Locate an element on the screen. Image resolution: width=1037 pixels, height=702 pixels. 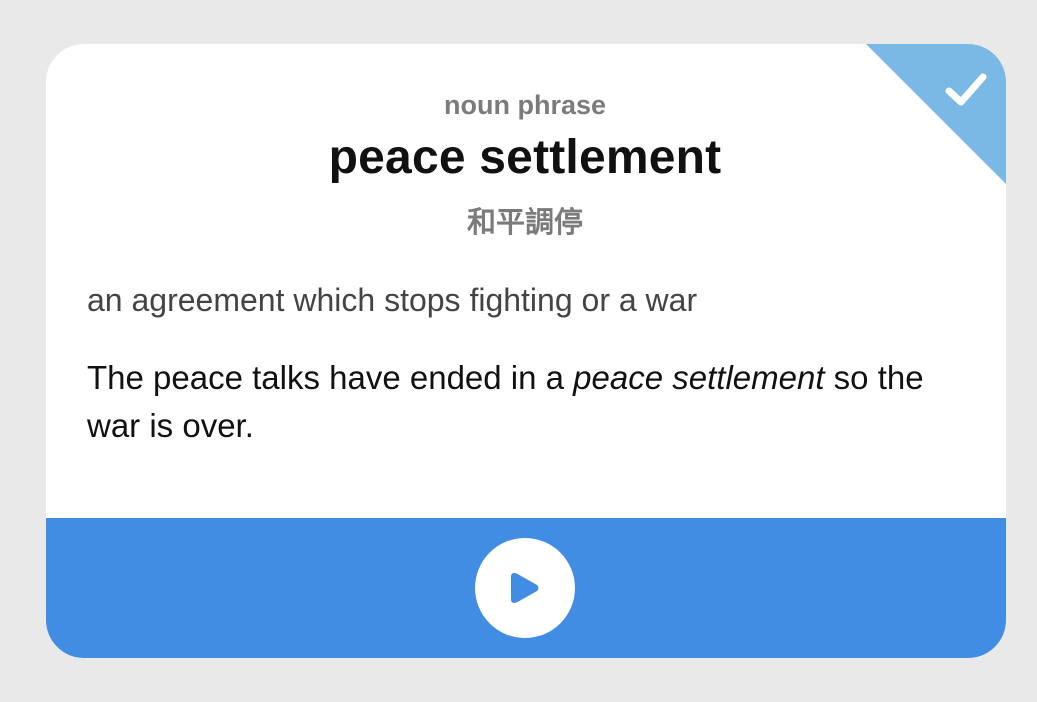
play-icon is located at coordinates (525, 588).